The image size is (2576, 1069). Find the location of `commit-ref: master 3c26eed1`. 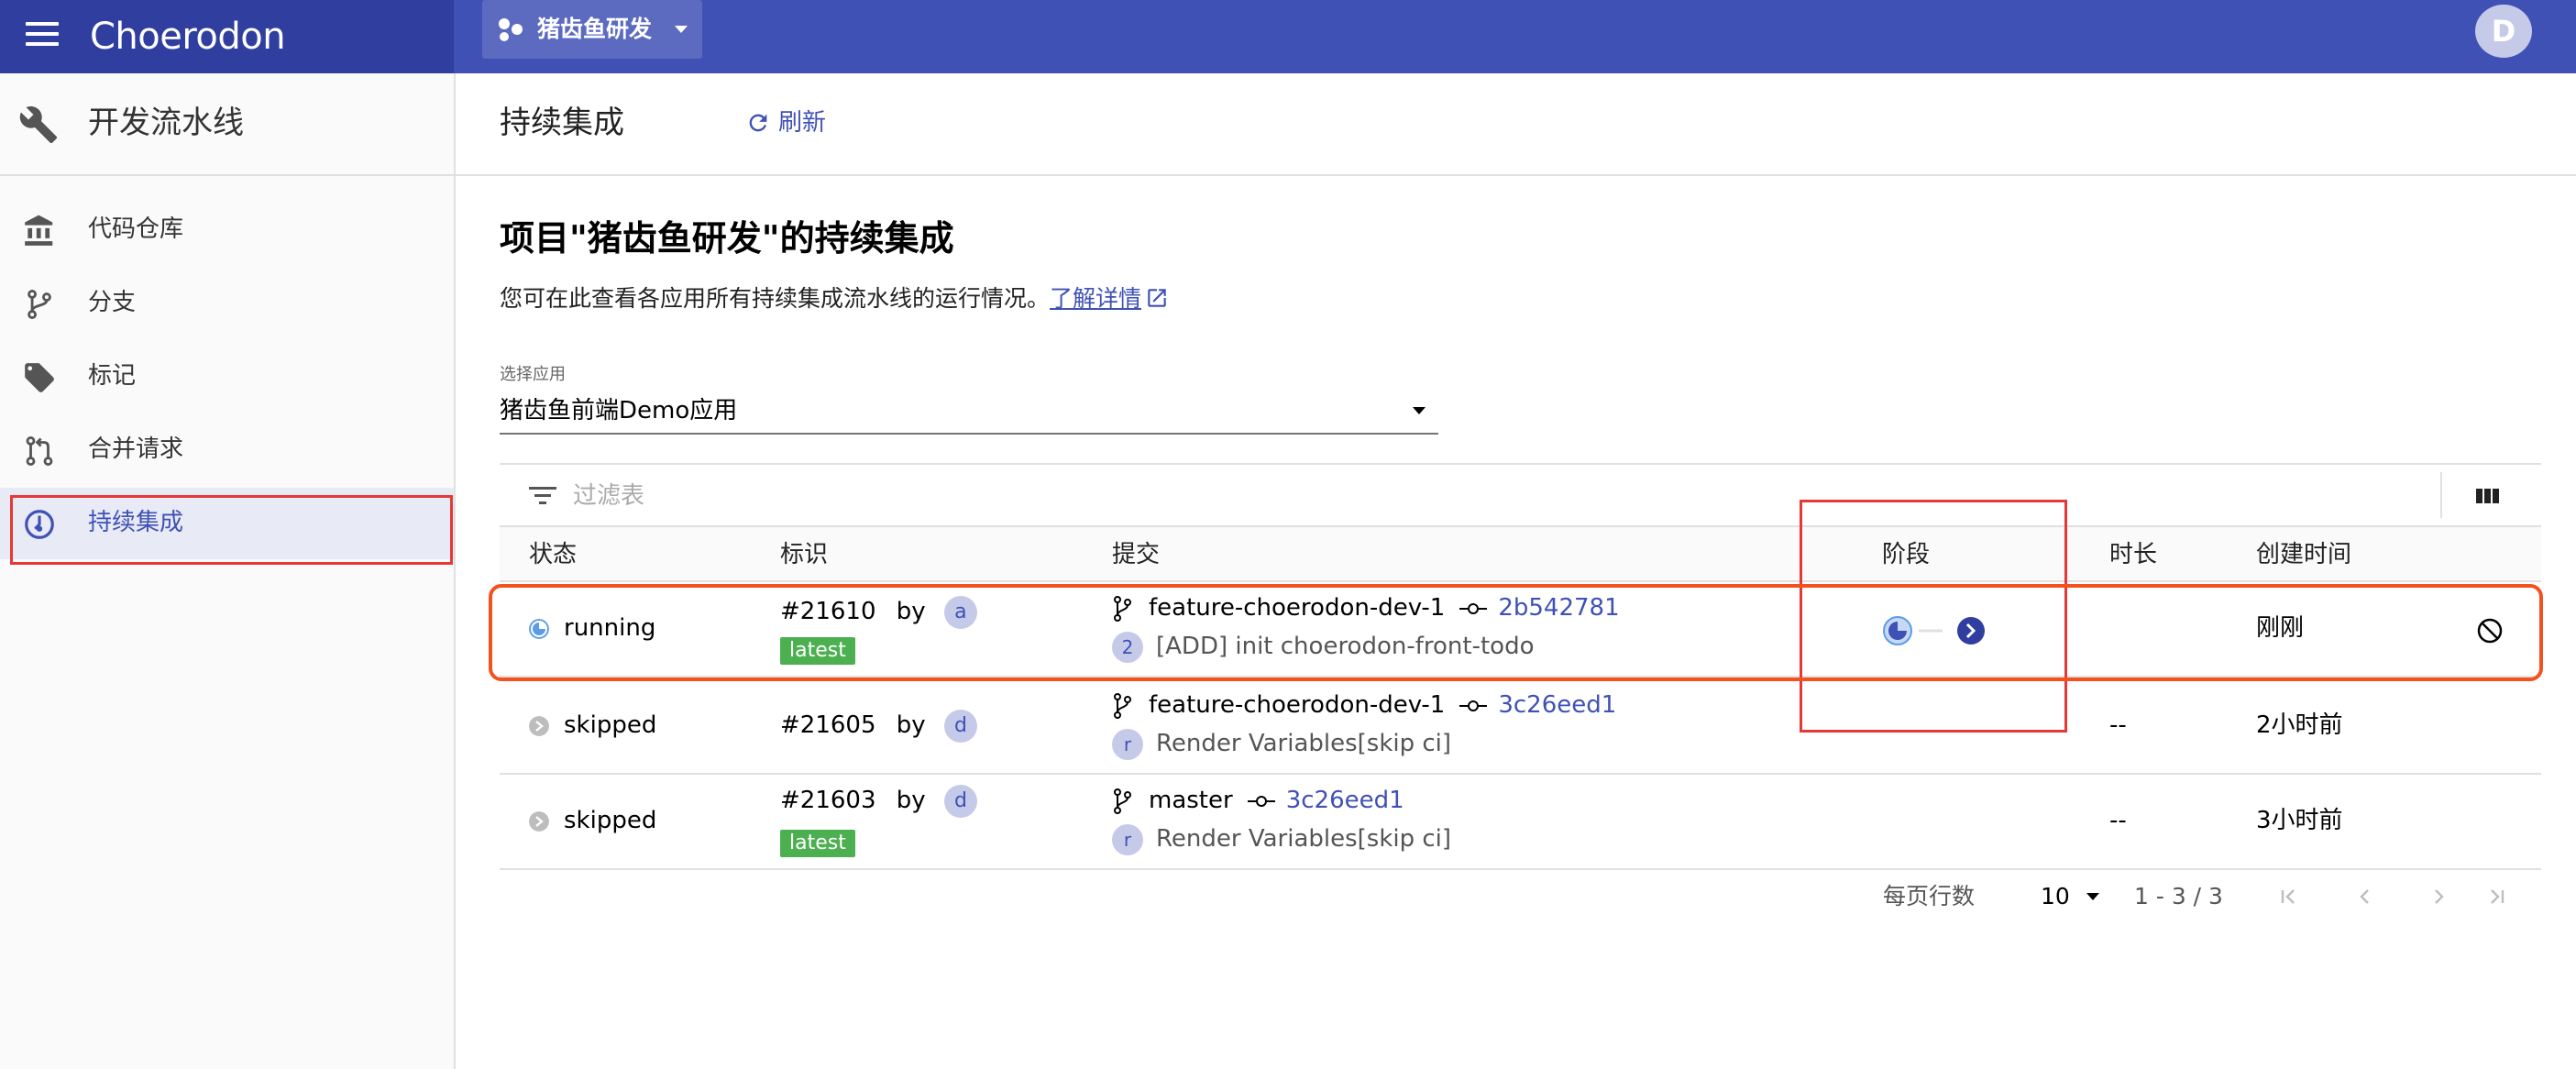

commit-ref: master 3c26eed1 is located at coordinates (1258, 801).